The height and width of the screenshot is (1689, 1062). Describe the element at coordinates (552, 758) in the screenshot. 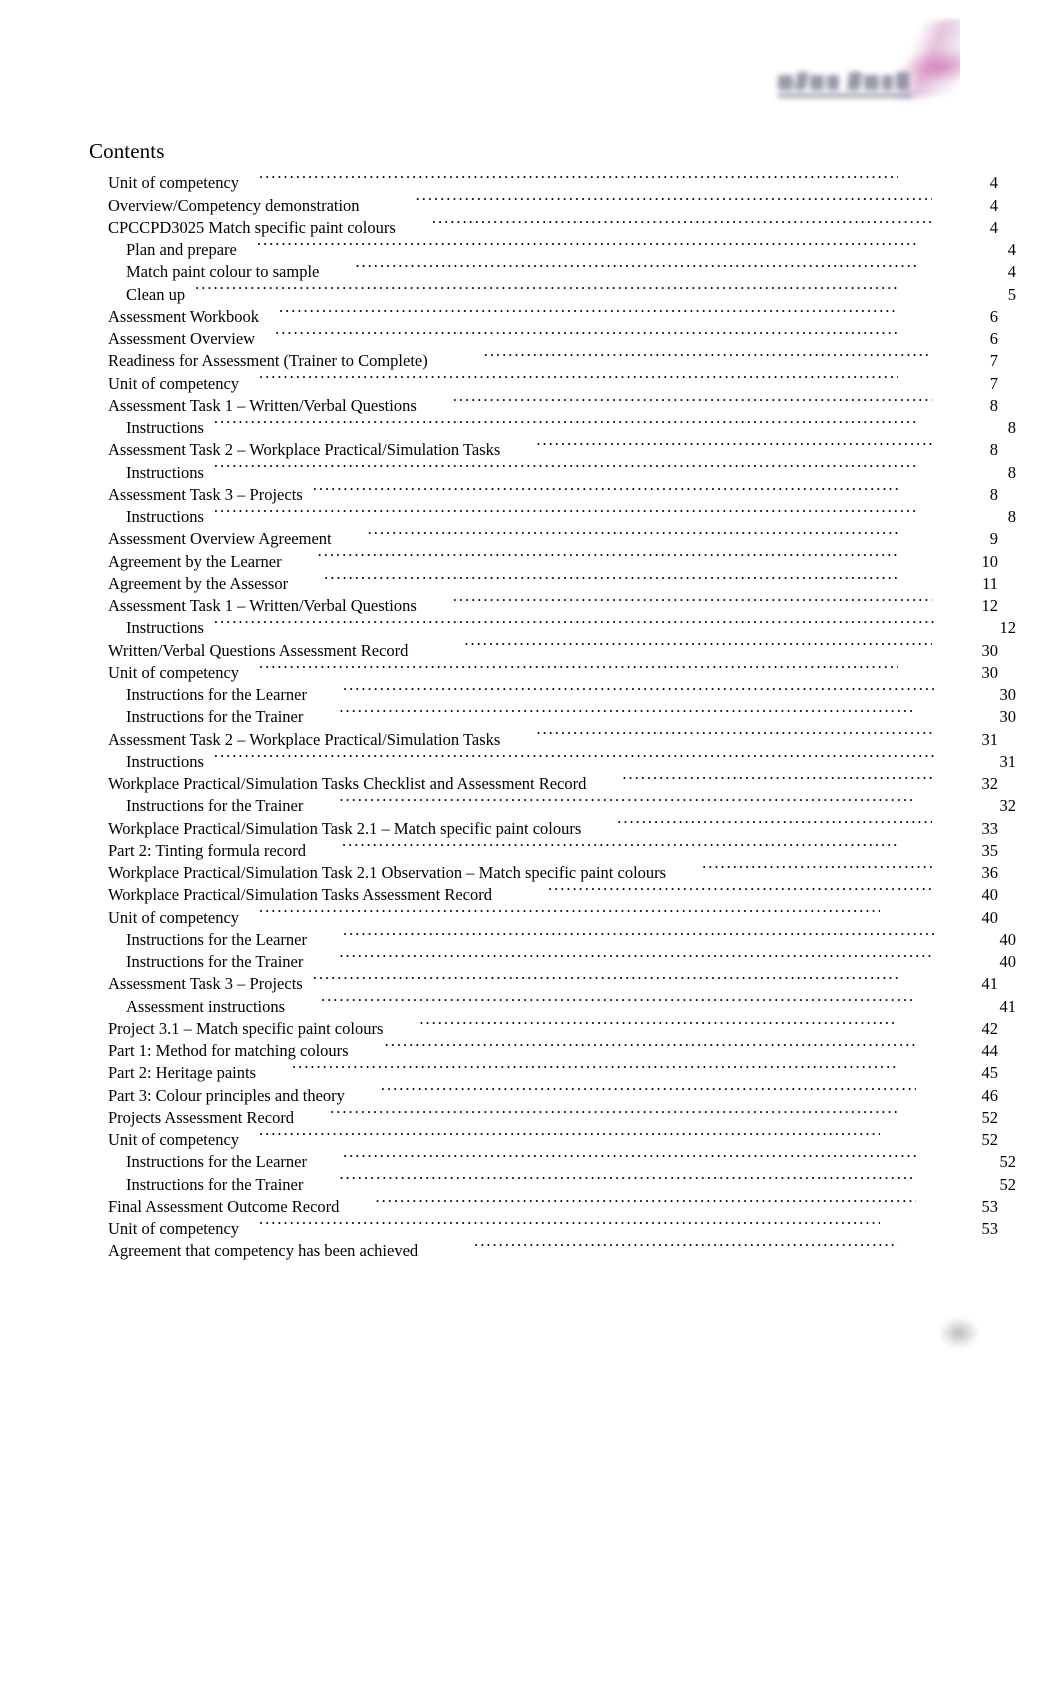

I see `toc-entry: Instructions 31` at that location.